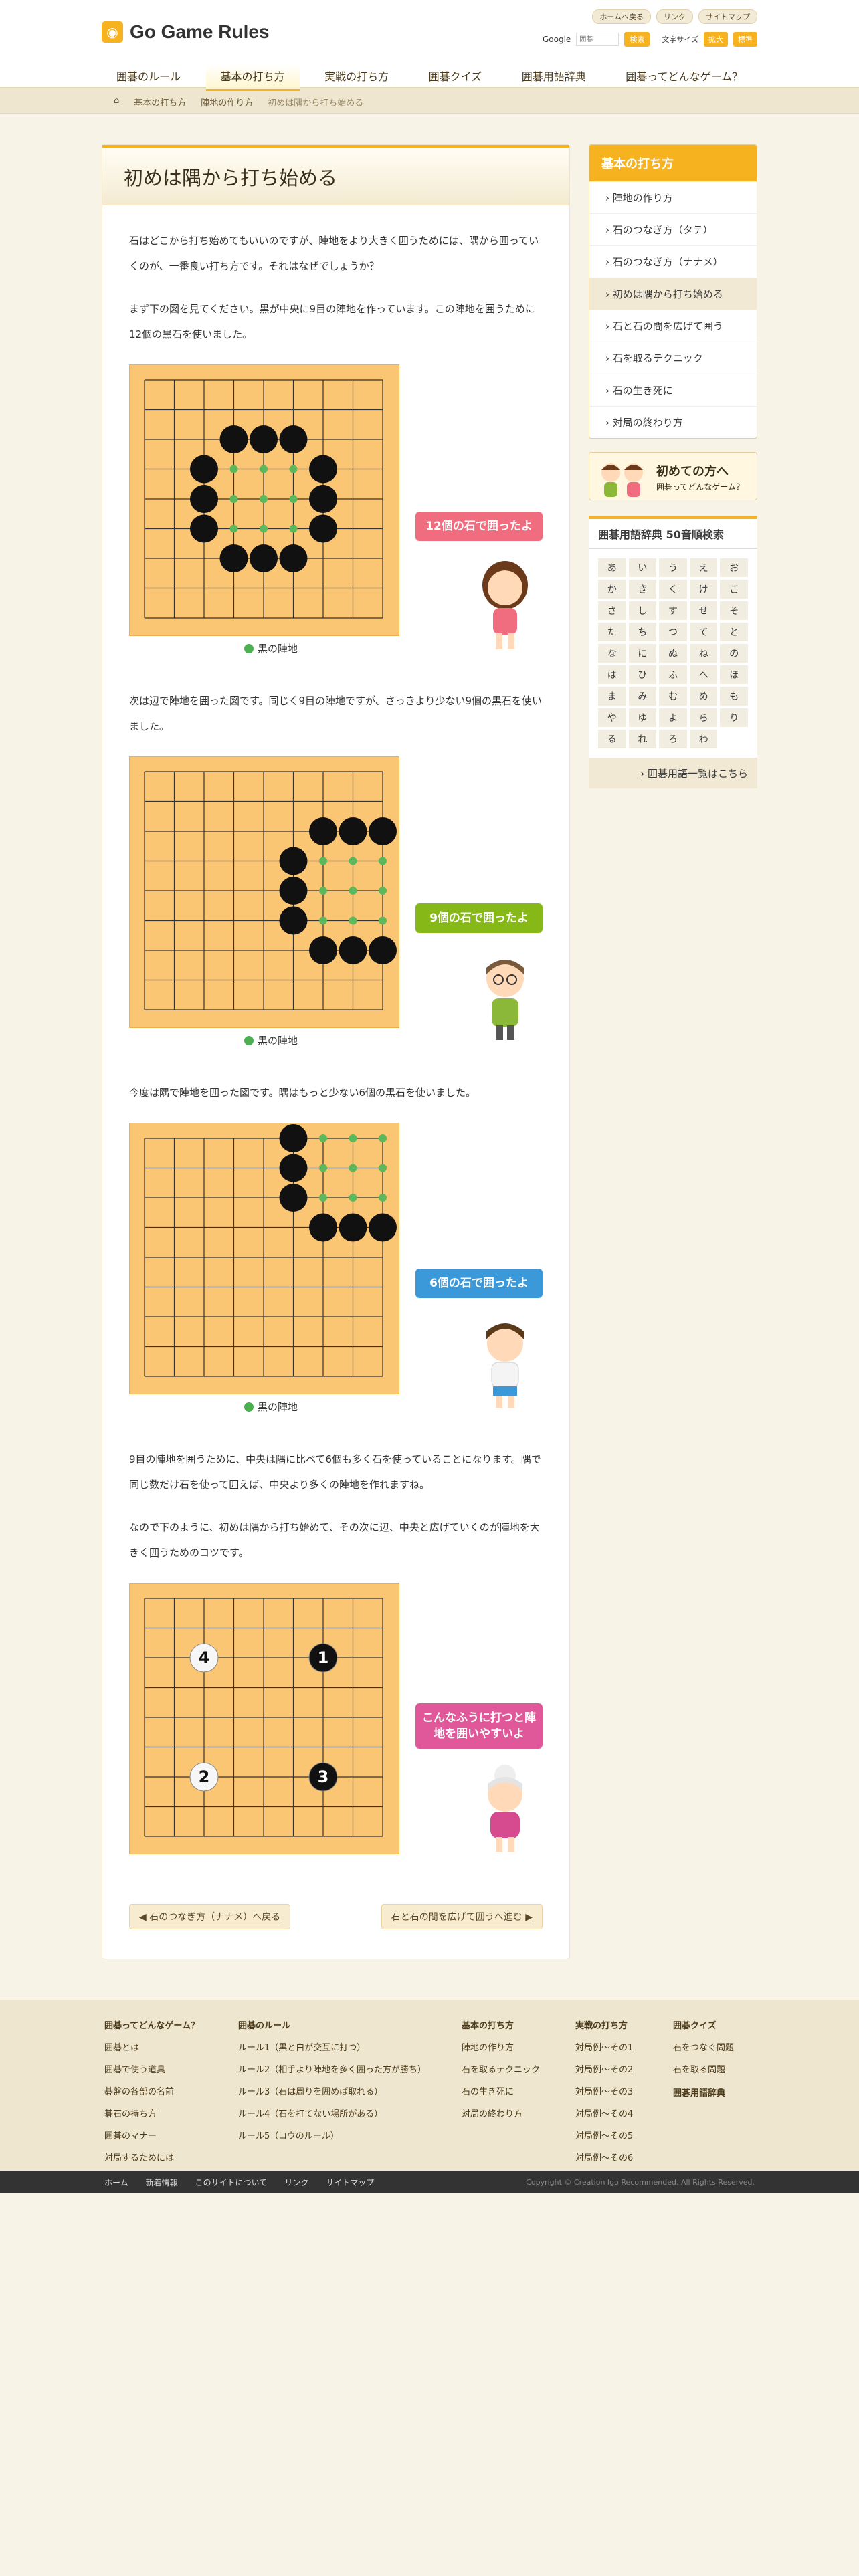 The image size is (859, 2576). Describe the element at coordinates (734, 653) in the screenshot. I see `kana-cell: の` at that location.